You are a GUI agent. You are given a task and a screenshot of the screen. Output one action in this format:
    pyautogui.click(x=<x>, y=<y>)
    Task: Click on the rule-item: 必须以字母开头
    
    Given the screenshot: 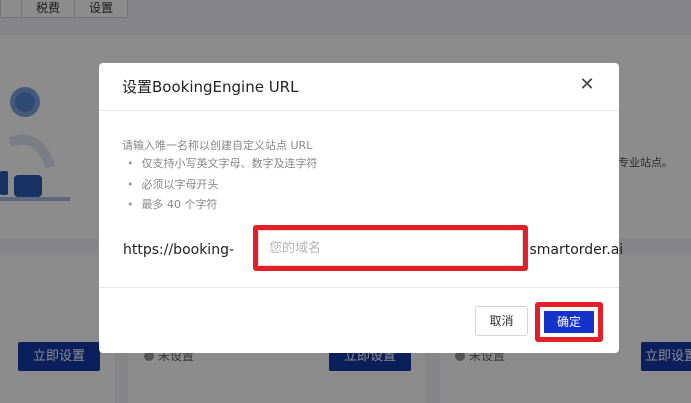 What is the action you would take?
    pyautogui.click(x=222, y=188)
    